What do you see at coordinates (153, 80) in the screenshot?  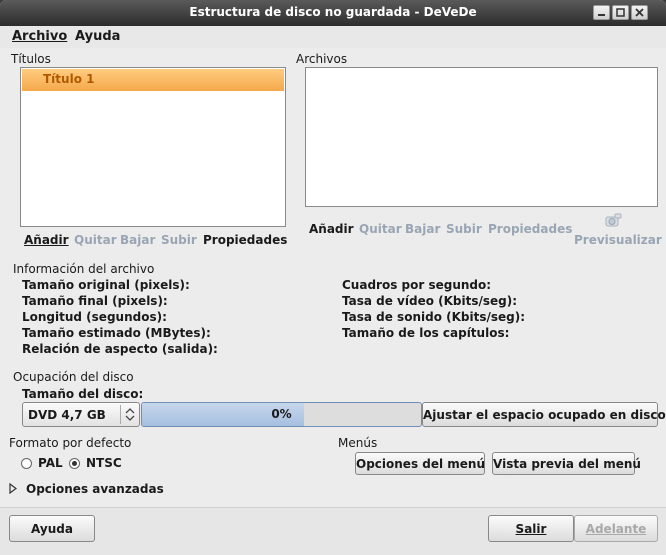 I see `list-item: Título 1` at bounding box center [153, 80].